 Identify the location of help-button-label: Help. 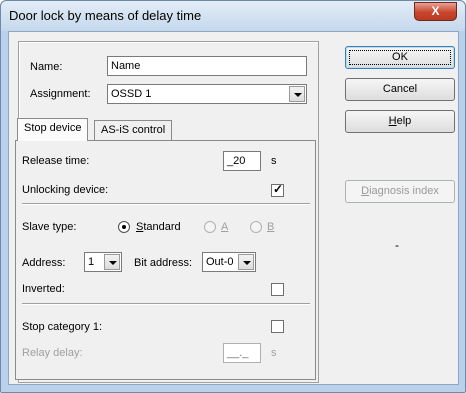
(400, 121).